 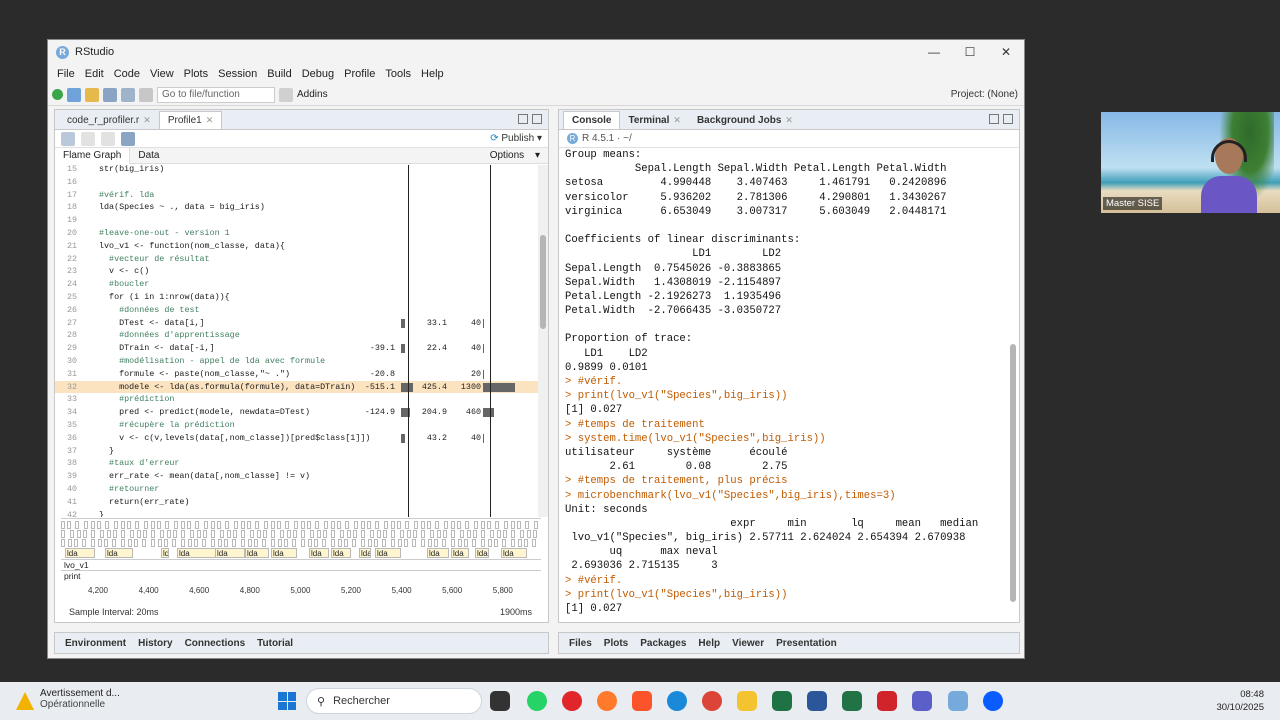 What do you see at coordinates (572, 701) in the screenshot?
I see `opera-icon` at bounding box center [572, 701].